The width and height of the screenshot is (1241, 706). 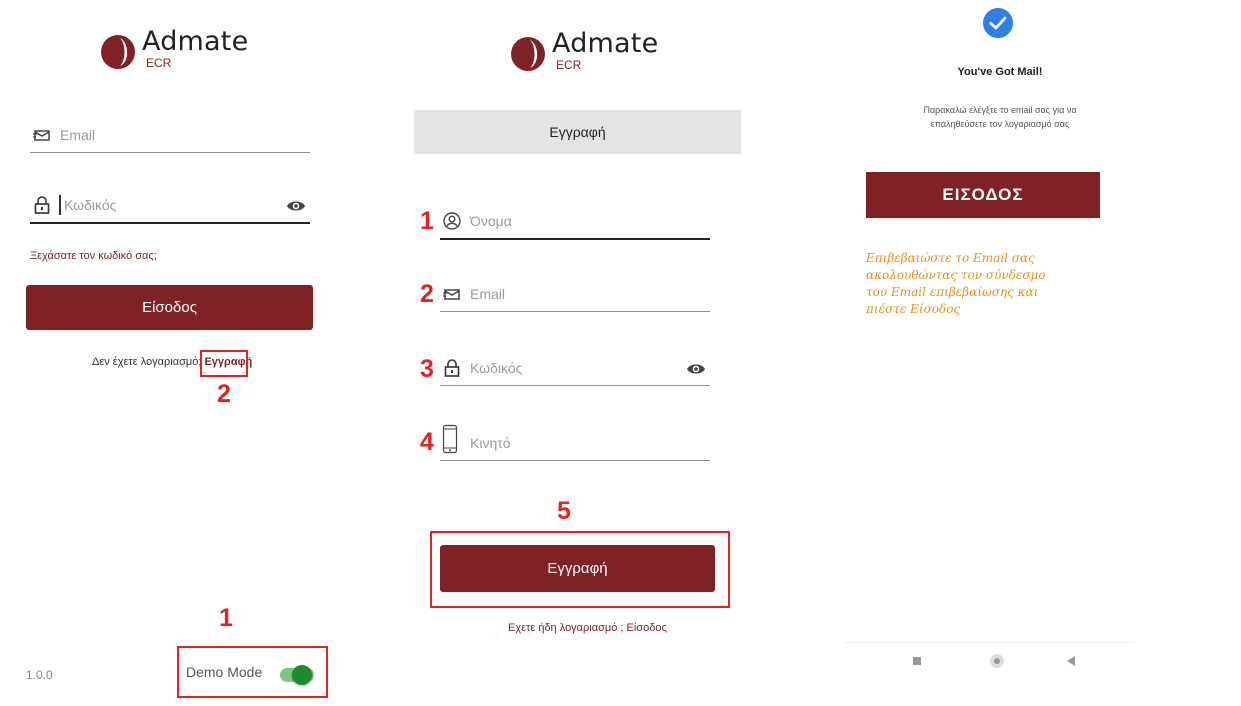 I want to click on user-icon, so click(x=452, y=221).